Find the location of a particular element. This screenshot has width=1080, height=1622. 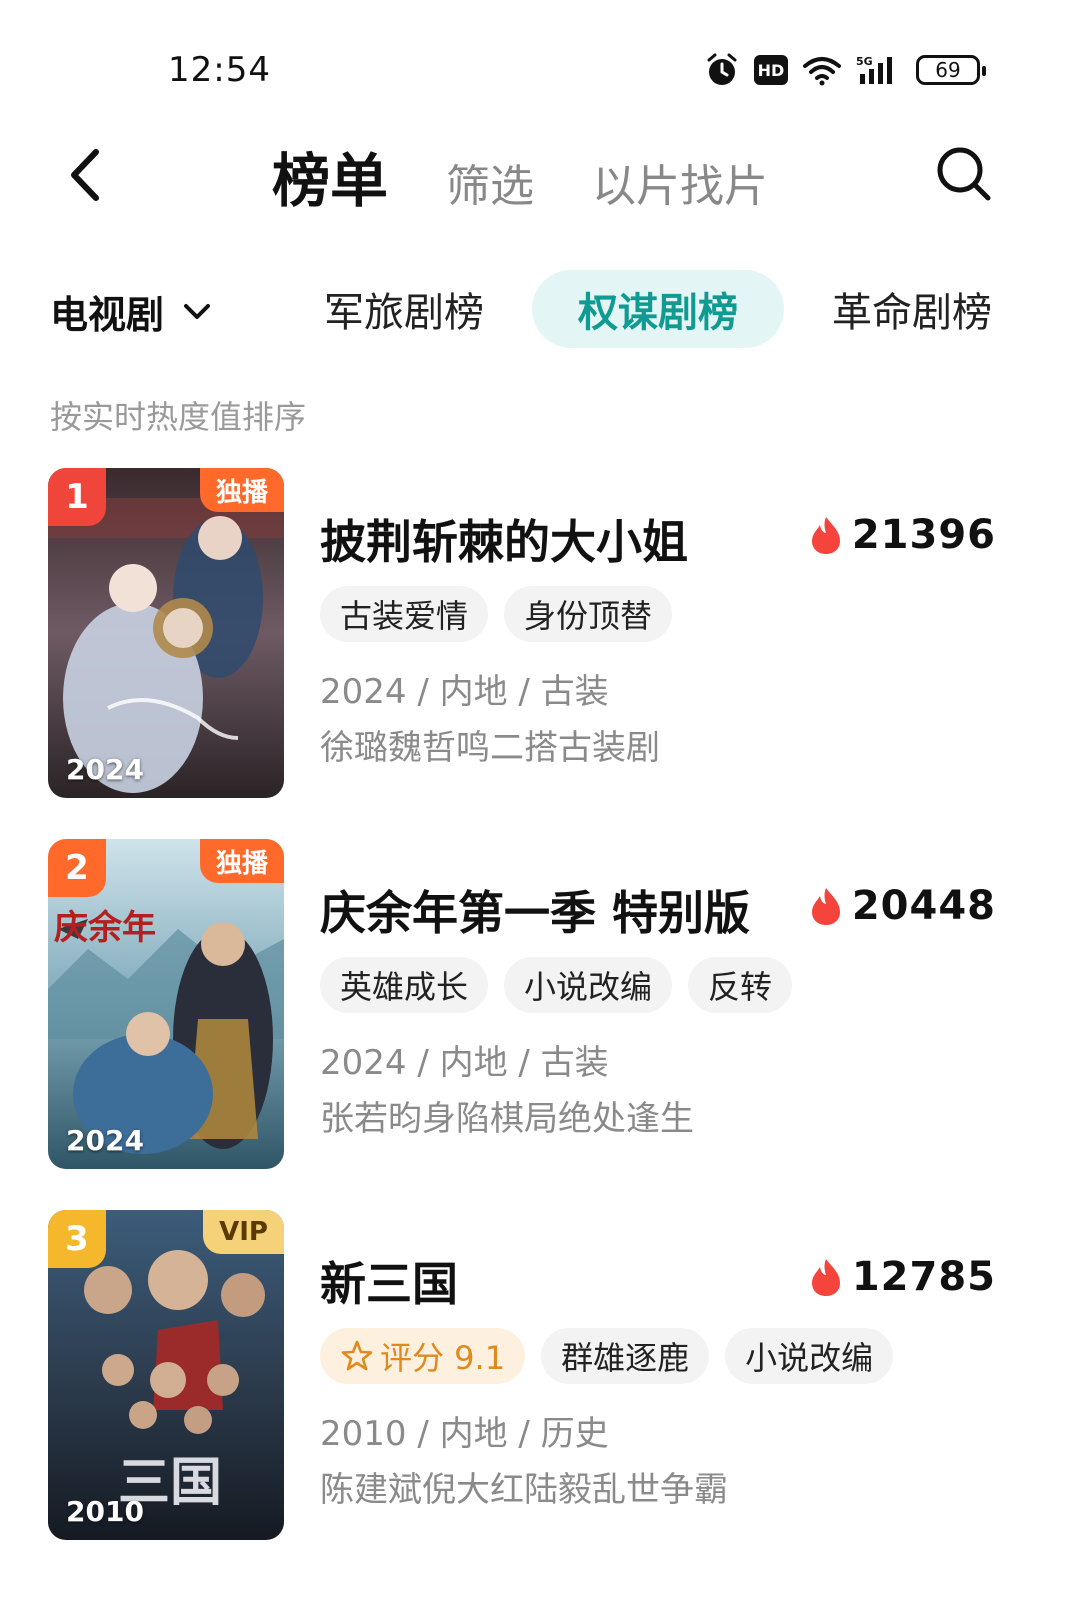

star-icon is located at coordinates (357, 1355).